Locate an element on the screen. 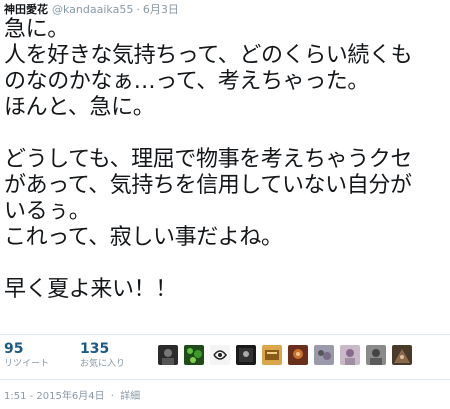 The height and width of the screenshot is (409, 450). tweet-line: があって、気持ちを信用していない自分が is located at coordinates (208, 185).